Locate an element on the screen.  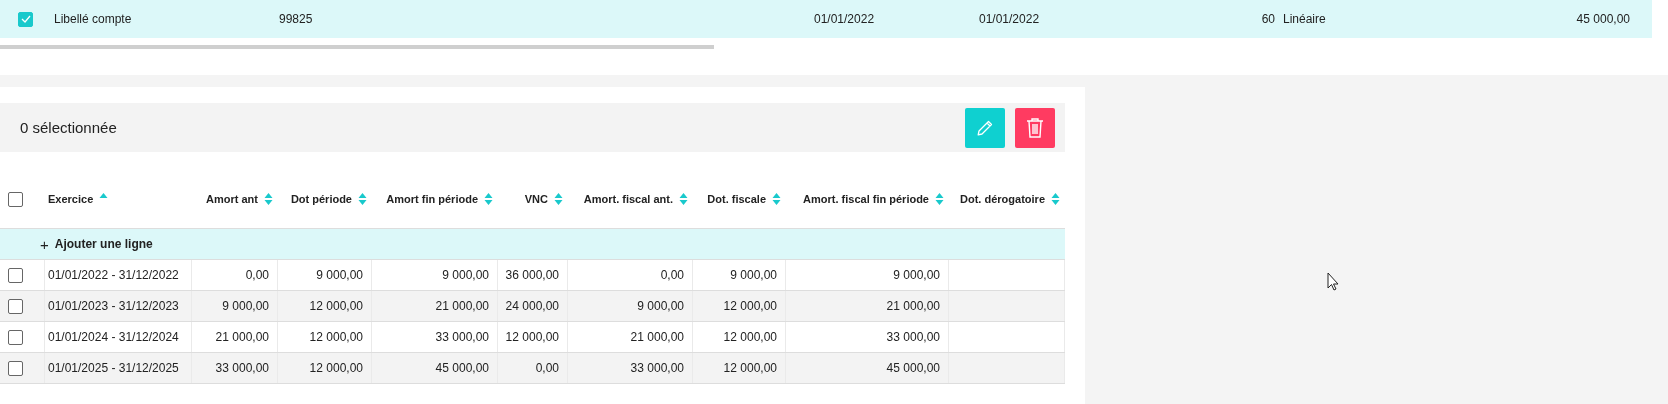
column-header: Exercice is located at coordinates (71, 199).